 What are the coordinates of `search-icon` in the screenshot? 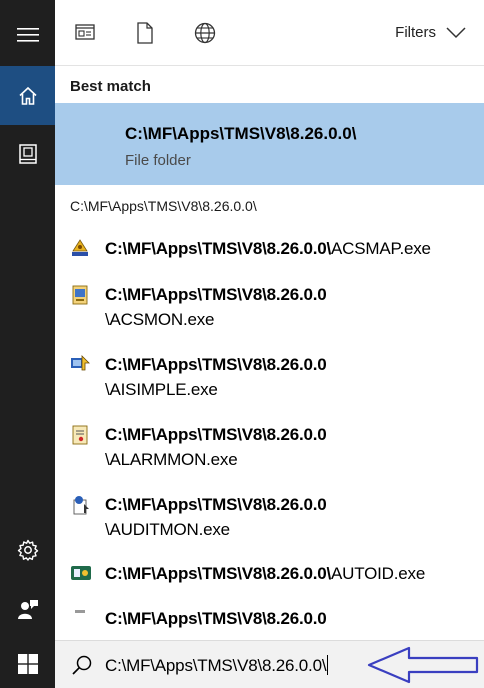 It's located at (82, 665).